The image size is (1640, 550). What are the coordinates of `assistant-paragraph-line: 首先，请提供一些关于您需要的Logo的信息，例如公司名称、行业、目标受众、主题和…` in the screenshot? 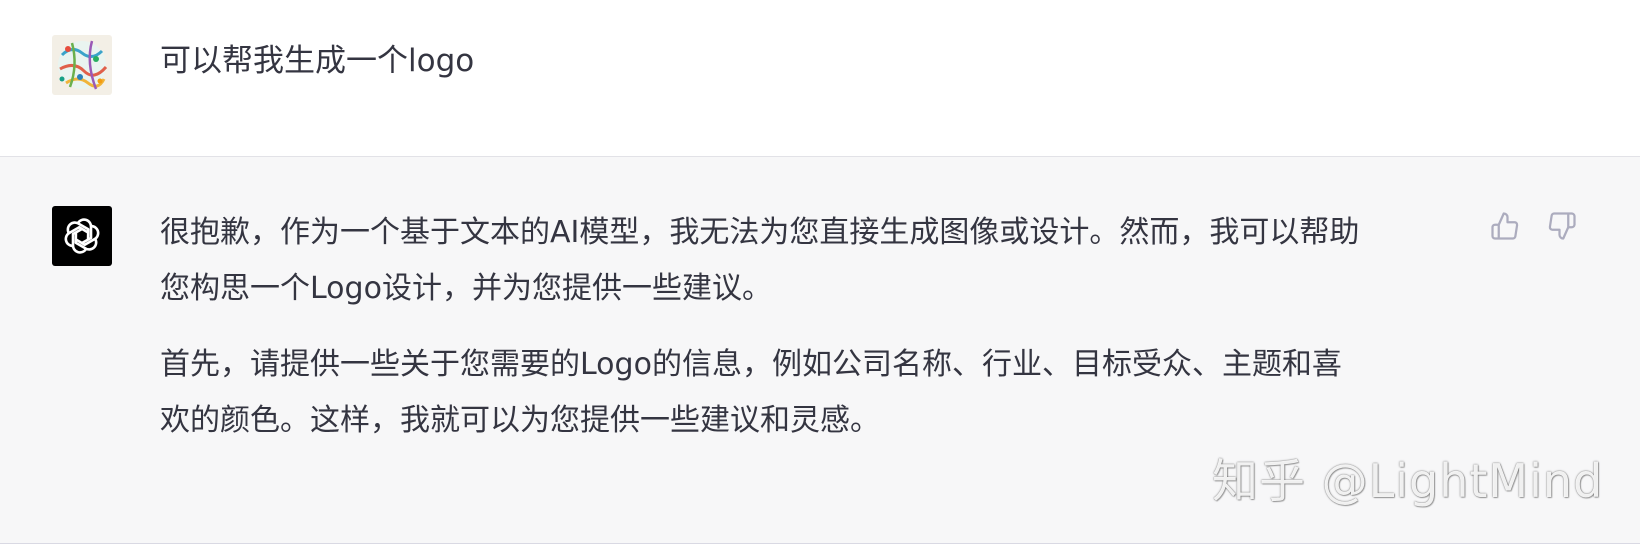 It's located at (751, 364).